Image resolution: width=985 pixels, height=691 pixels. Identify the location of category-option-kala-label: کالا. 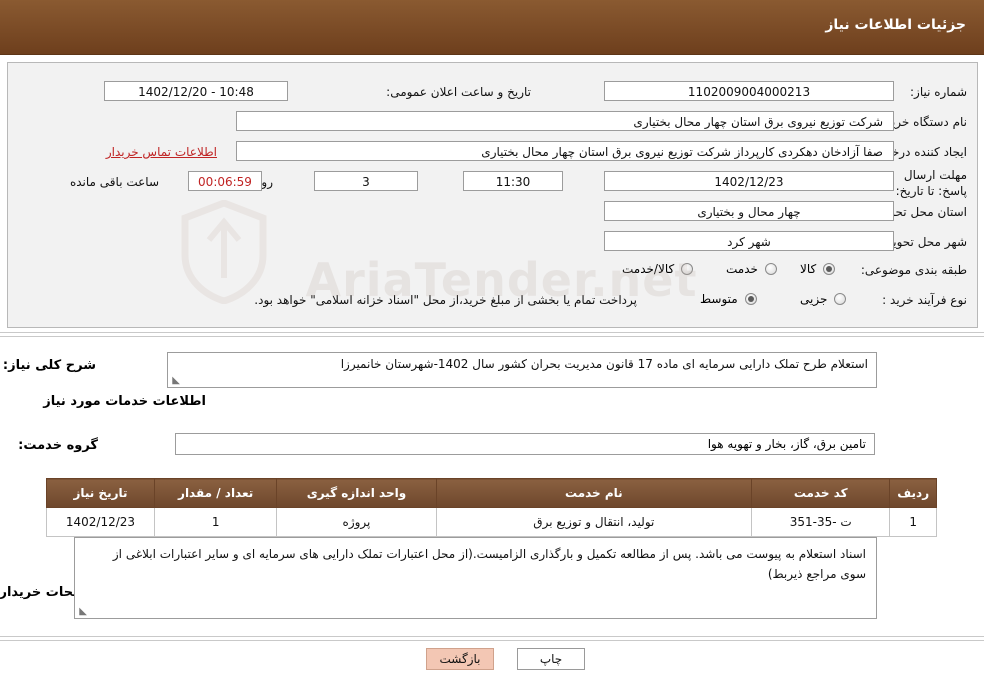
(809, 269).